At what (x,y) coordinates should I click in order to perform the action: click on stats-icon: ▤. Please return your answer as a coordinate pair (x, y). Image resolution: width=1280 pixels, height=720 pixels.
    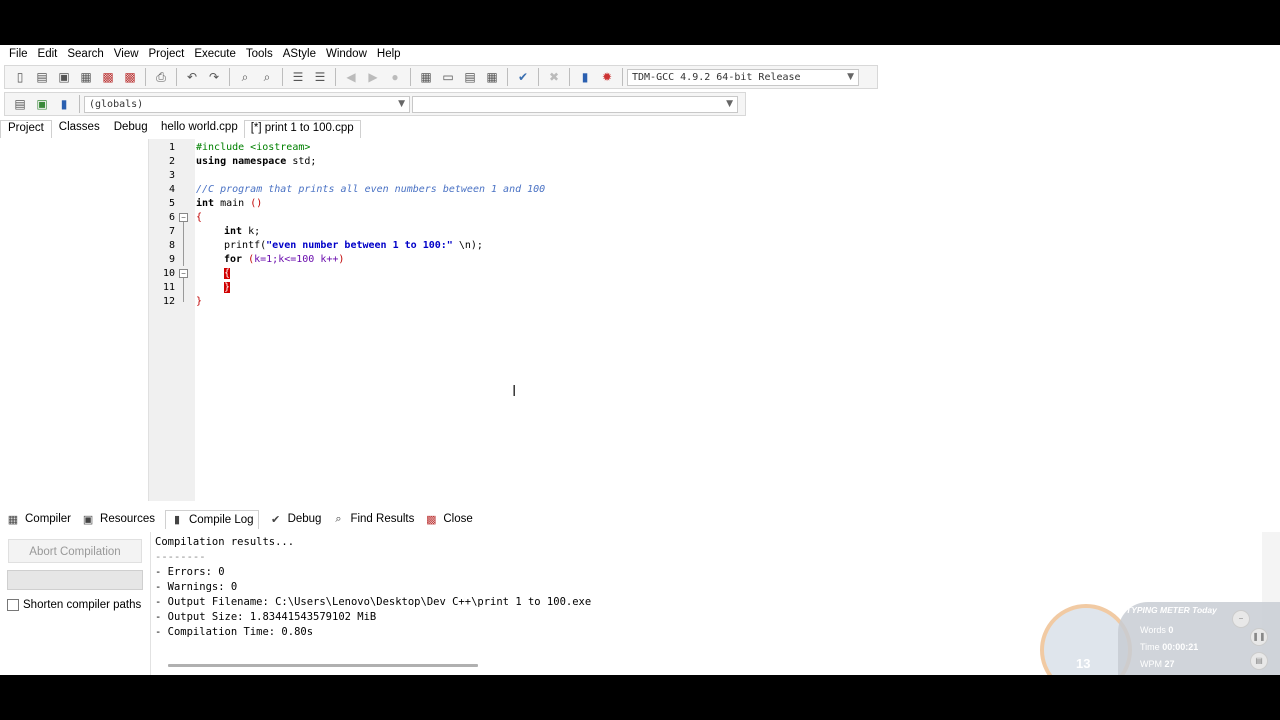
    Looking at the image, I should click on (1259, 661).